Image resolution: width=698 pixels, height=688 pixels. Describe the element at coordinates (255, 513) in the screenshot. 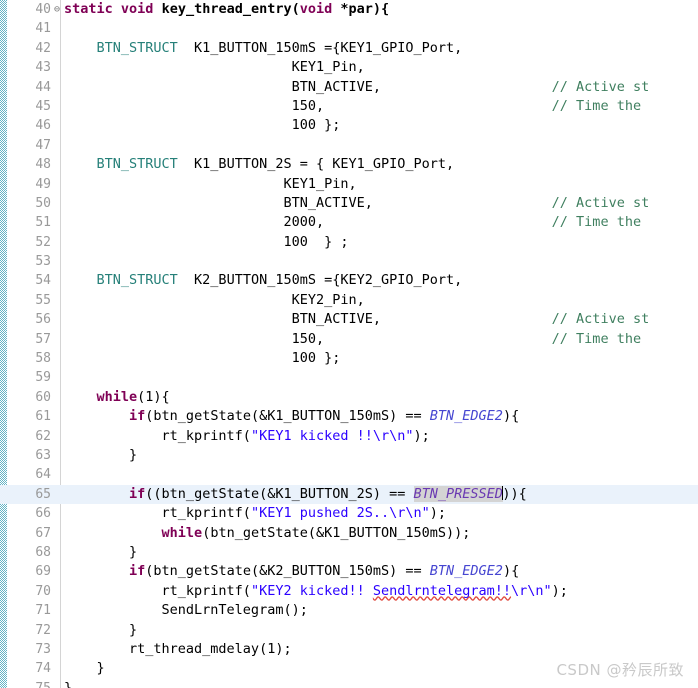

I see `line-content: rt_kprintf("KEY1 pushed 2S..\r\n");` at that location.